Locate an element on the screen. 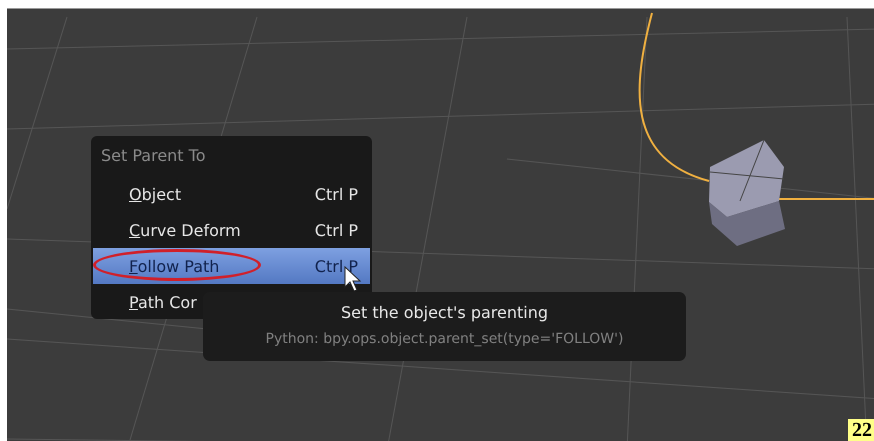 This screenshot has height=441, width=874. menu-title: Set Parent To is located at coordinates (153, 156).